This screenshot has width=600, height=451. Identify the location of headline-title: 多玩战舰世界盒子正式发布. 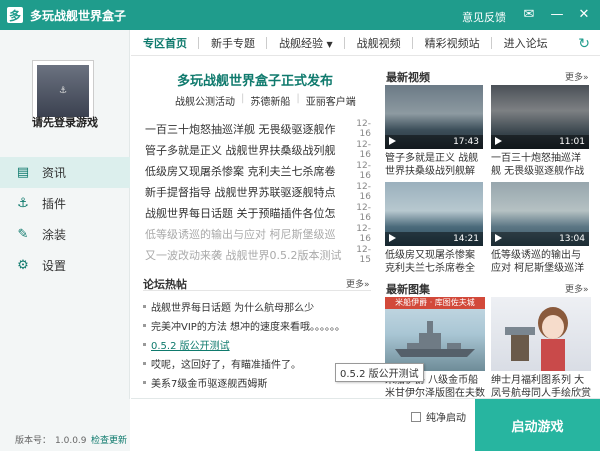
(255, 79).